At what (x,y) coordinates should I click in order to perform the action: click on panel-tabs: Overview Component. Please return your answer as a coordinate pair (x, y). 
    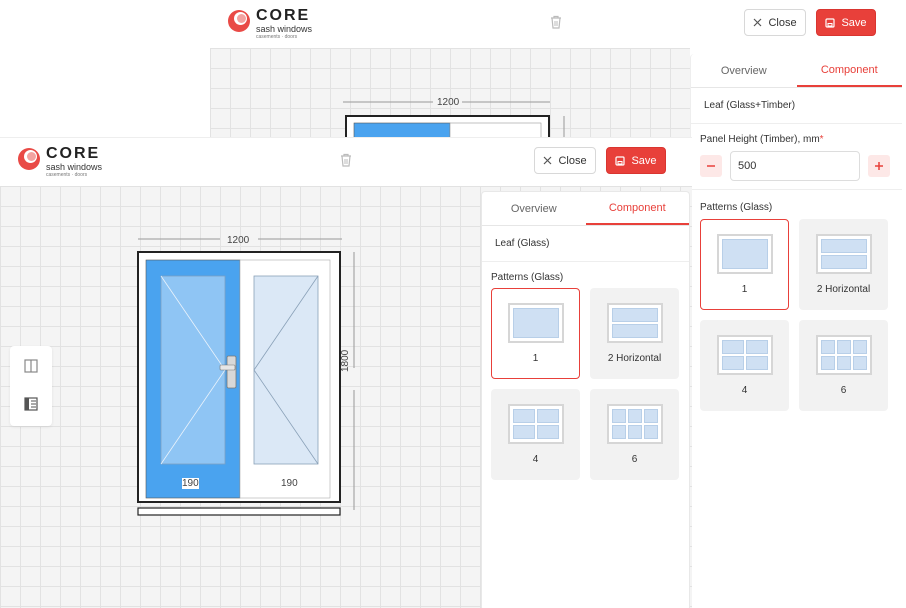
    Looking at the image, I should click on (585, 209).